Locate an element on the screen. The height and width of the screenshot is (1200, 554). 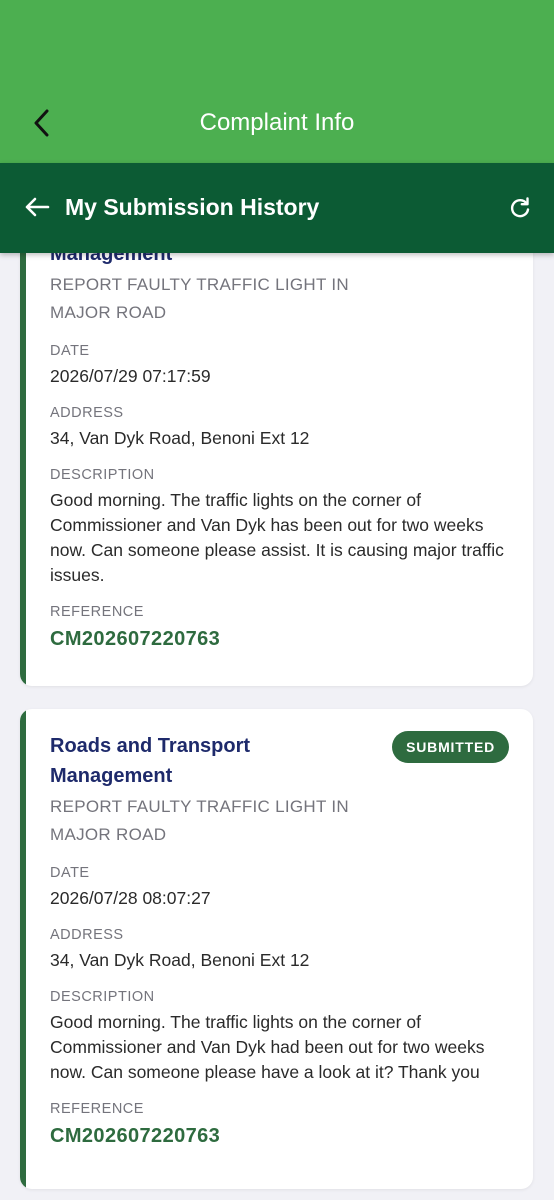
history-back-button is located at coordinates (37, 207).